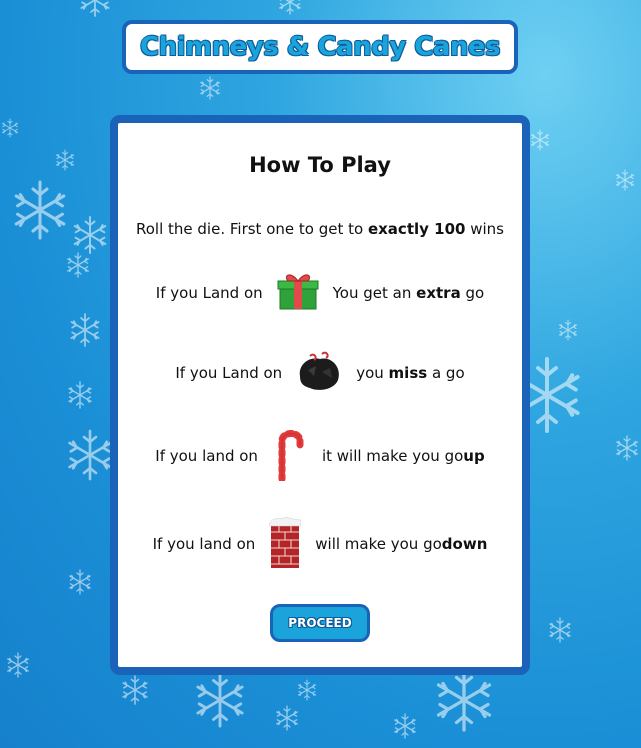 The width and height of the screenshot is (641, 748). I want to click on rule-coal: If you Land on you miss a go, so click(320, 373).